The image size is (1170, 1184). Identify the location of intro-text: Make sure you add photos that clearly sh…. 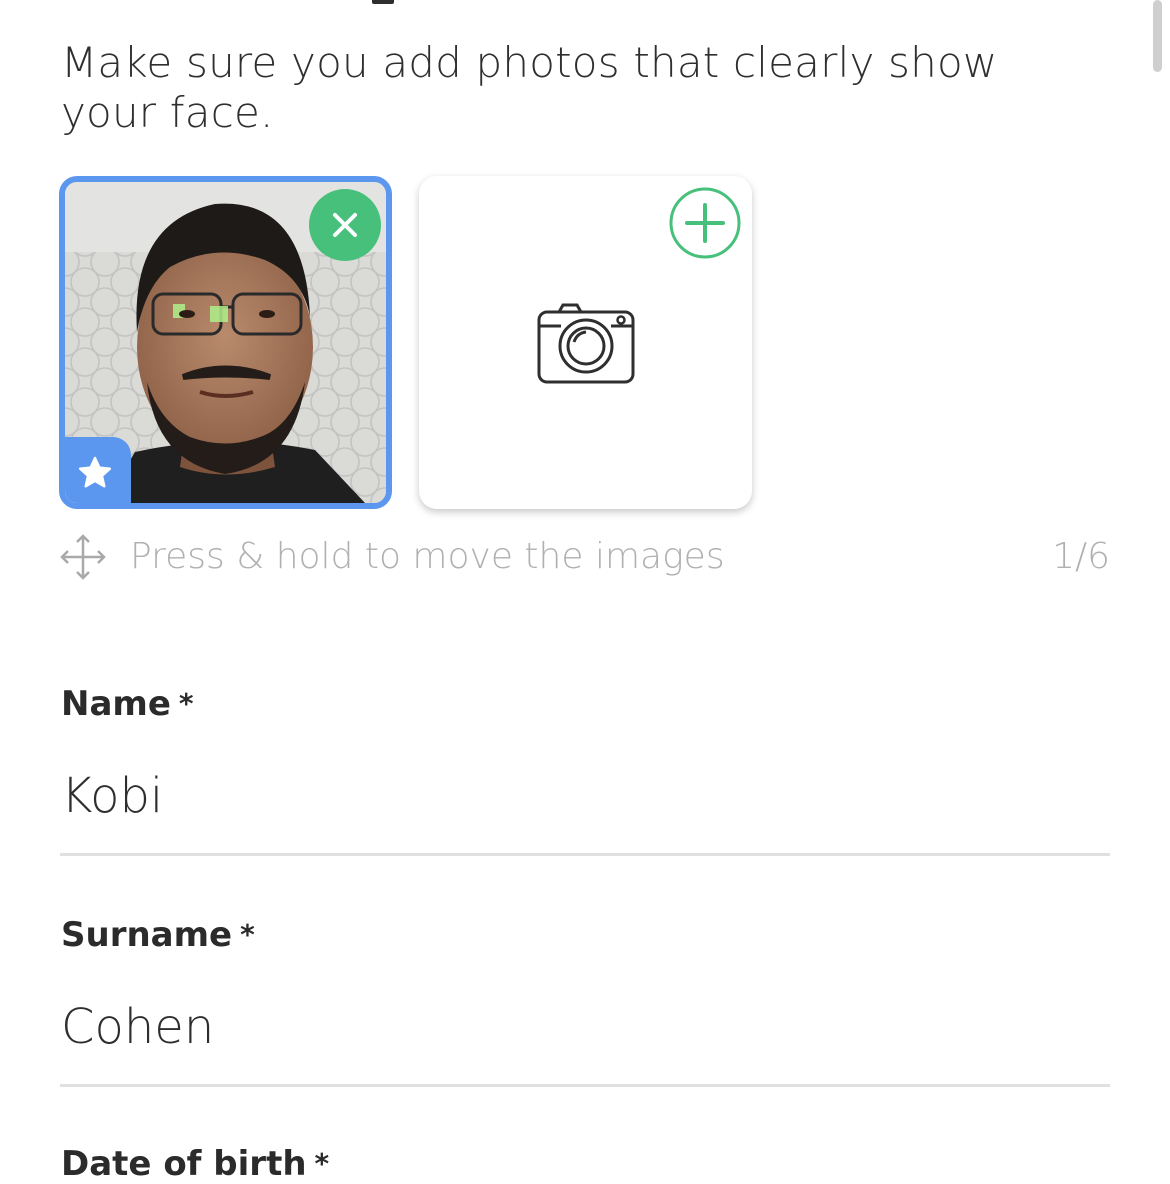
(529, 87).